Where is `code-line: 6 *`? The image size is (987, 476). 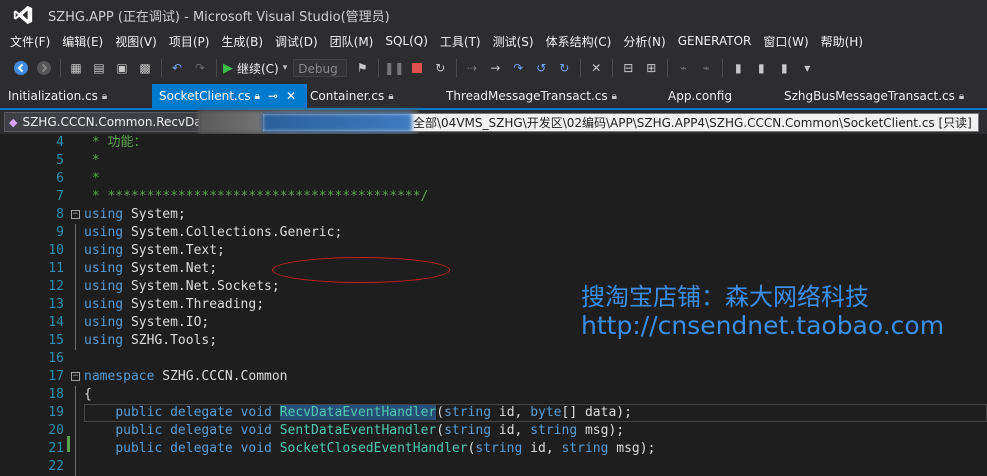 code-line: 6 * is located at coordinates (493, 179).